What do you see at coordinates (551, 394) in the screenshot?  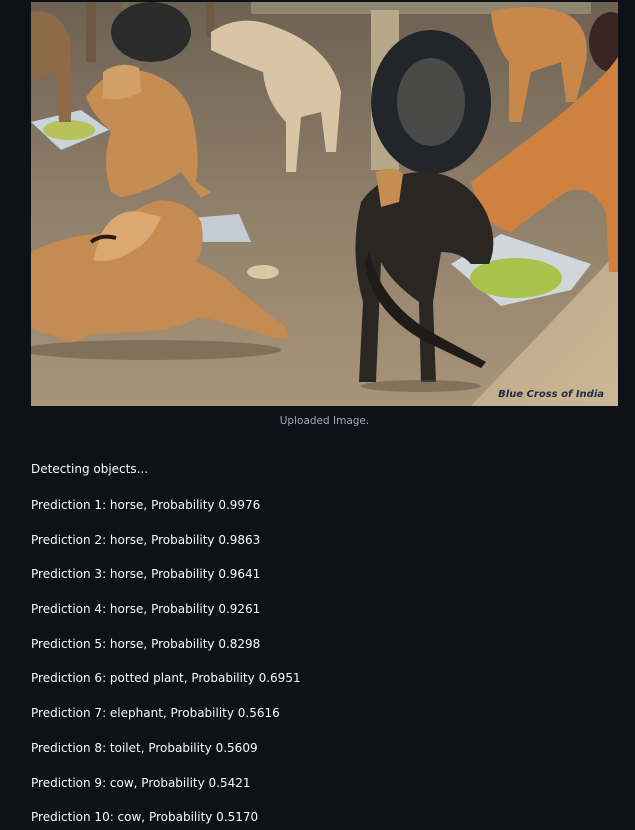 I see `image-watermark: Blue Cross of India` at bounding box center [551, 394].